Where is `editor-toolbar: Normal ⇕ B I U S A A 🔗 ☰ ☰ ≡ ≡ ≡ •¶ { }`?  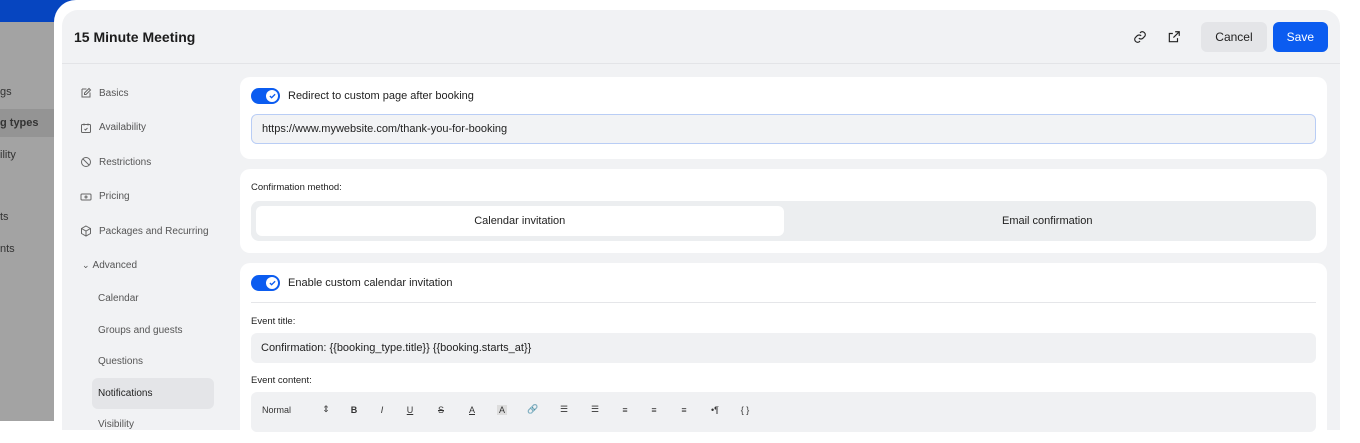 editor-toolbar: Normal ⇕ B I U S A A 🔗 ☰ ☰ ≡ ≡ ≡ •¶ { } is located at coordinates (783, 409).